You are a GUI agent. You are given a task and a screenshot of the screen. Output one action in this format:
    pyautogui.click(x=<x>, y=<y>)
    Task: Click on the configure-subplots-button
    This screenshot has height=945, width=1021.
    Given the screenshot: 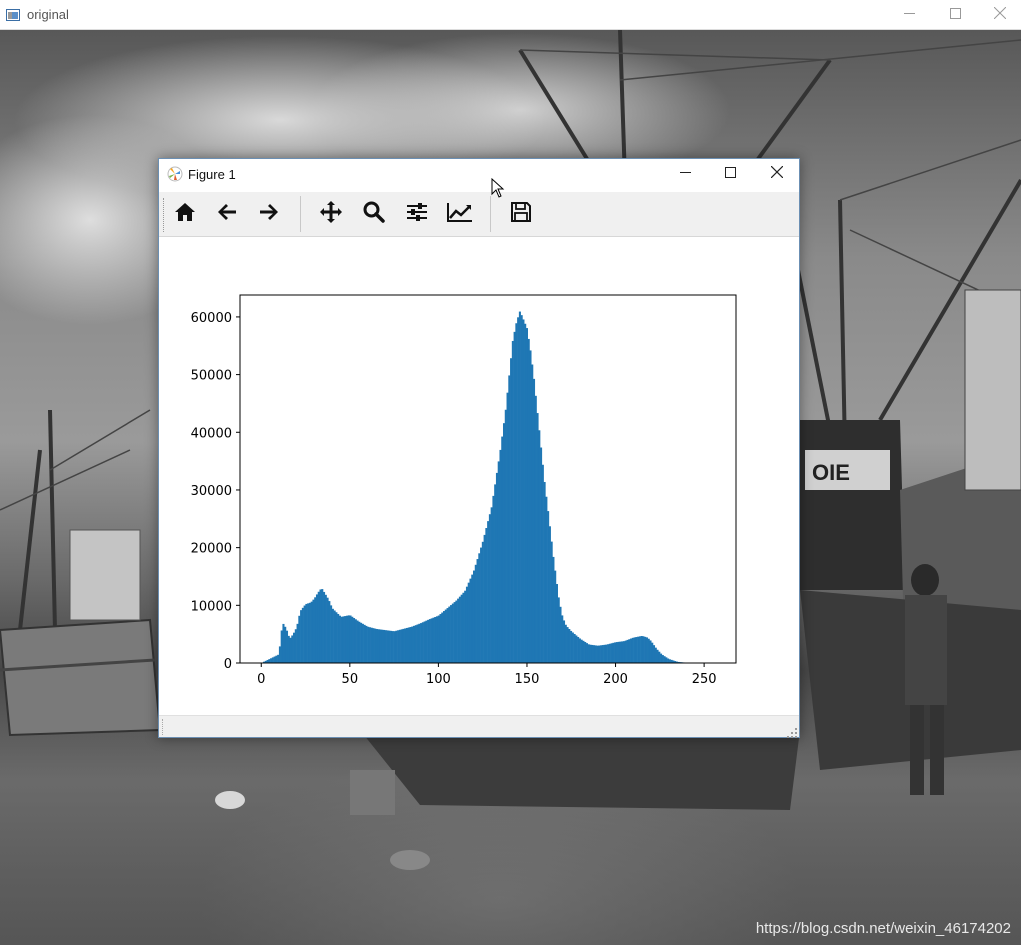 What is the action you would take?
    pyautogui.click(x=417, y=214)
    